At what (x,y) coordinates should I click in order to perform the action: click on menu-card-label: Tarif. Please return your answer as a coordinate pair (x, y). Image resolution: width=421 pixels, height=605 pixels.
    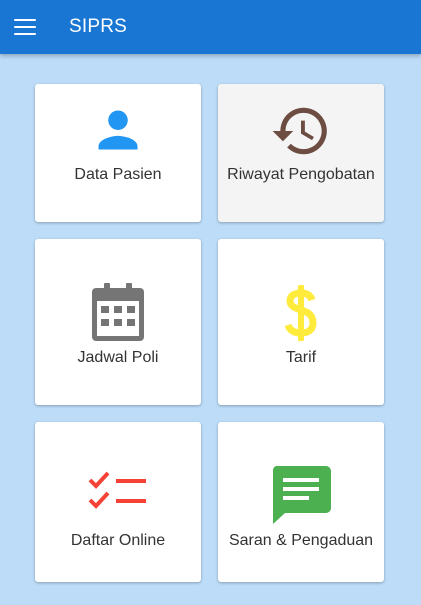
    Looking at the image, I should click on (301, 357).